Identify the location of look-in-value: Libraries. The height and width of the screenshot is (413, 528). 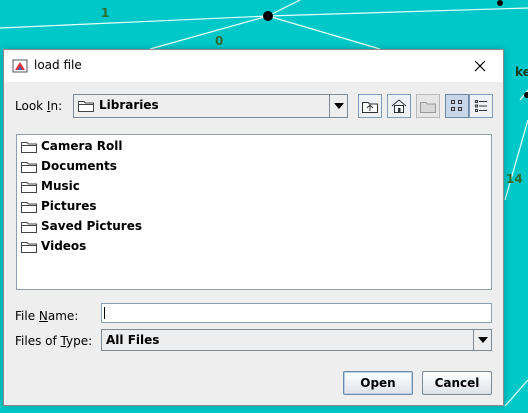
(129, 105).